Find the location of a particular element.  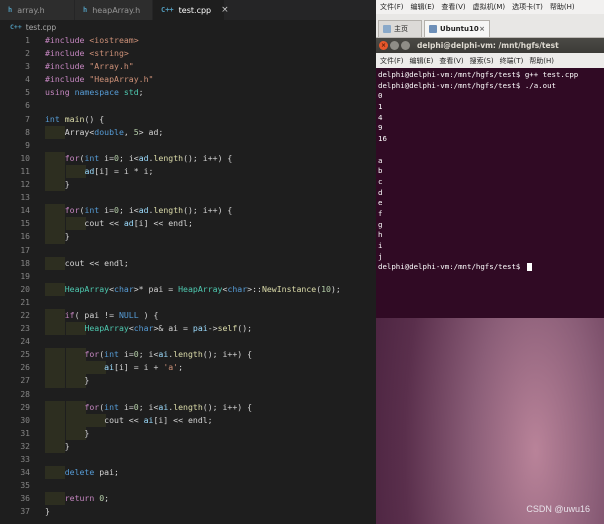

code-token: NewInstance is located at coordinates (289, 288).